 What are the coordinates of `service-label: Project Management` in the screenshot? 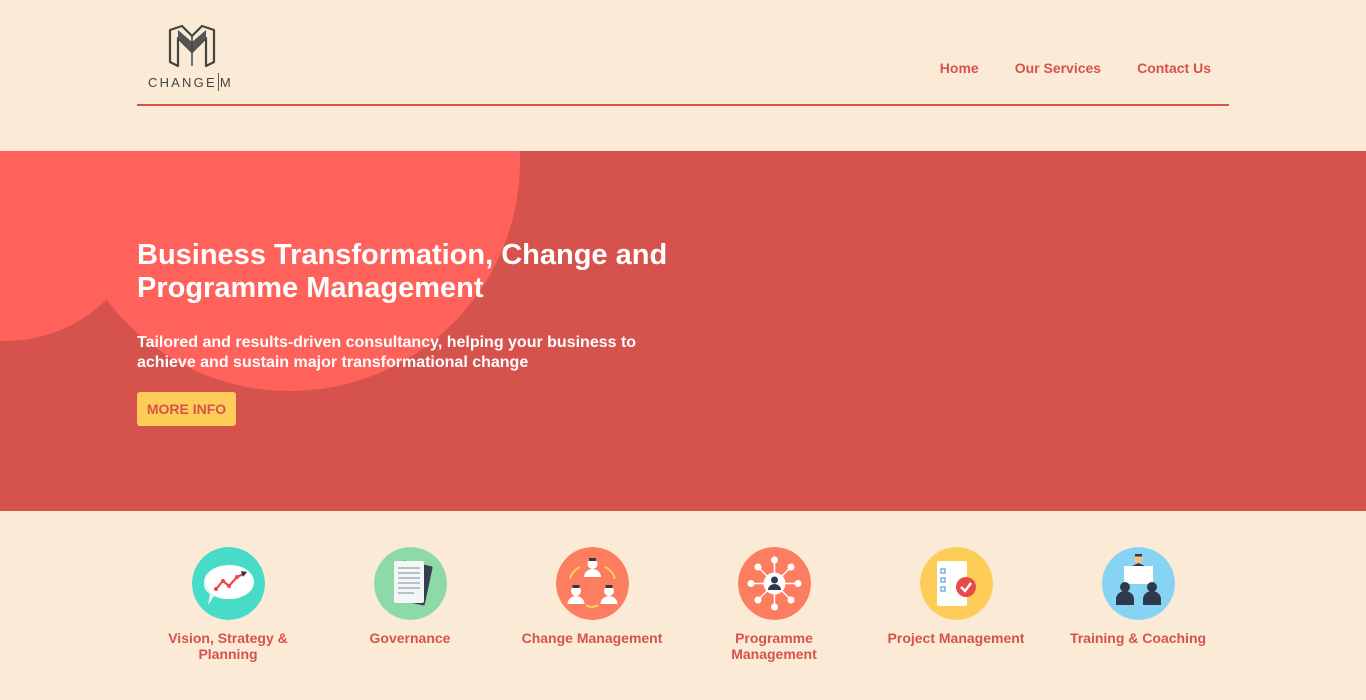 It's located at (956, 638).